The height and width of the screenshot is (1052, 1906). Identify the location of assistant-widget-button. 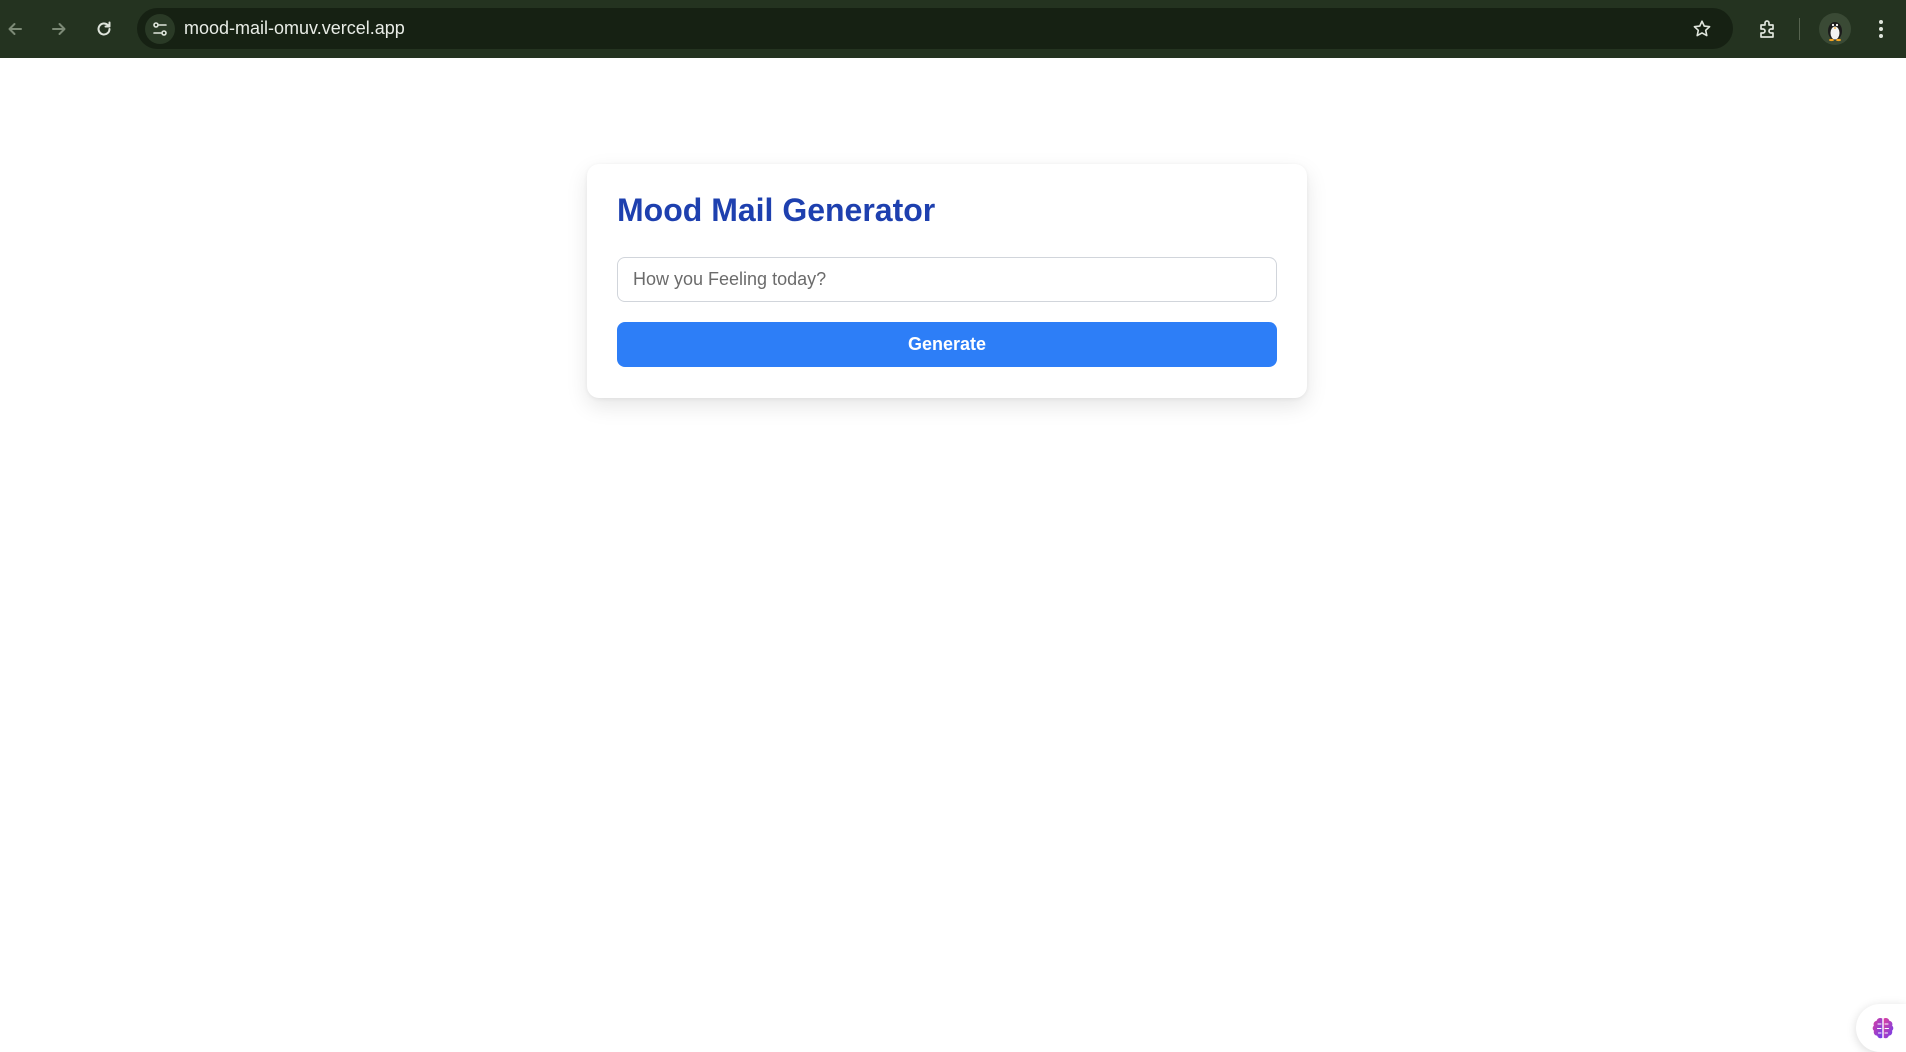
(1881, 1028).